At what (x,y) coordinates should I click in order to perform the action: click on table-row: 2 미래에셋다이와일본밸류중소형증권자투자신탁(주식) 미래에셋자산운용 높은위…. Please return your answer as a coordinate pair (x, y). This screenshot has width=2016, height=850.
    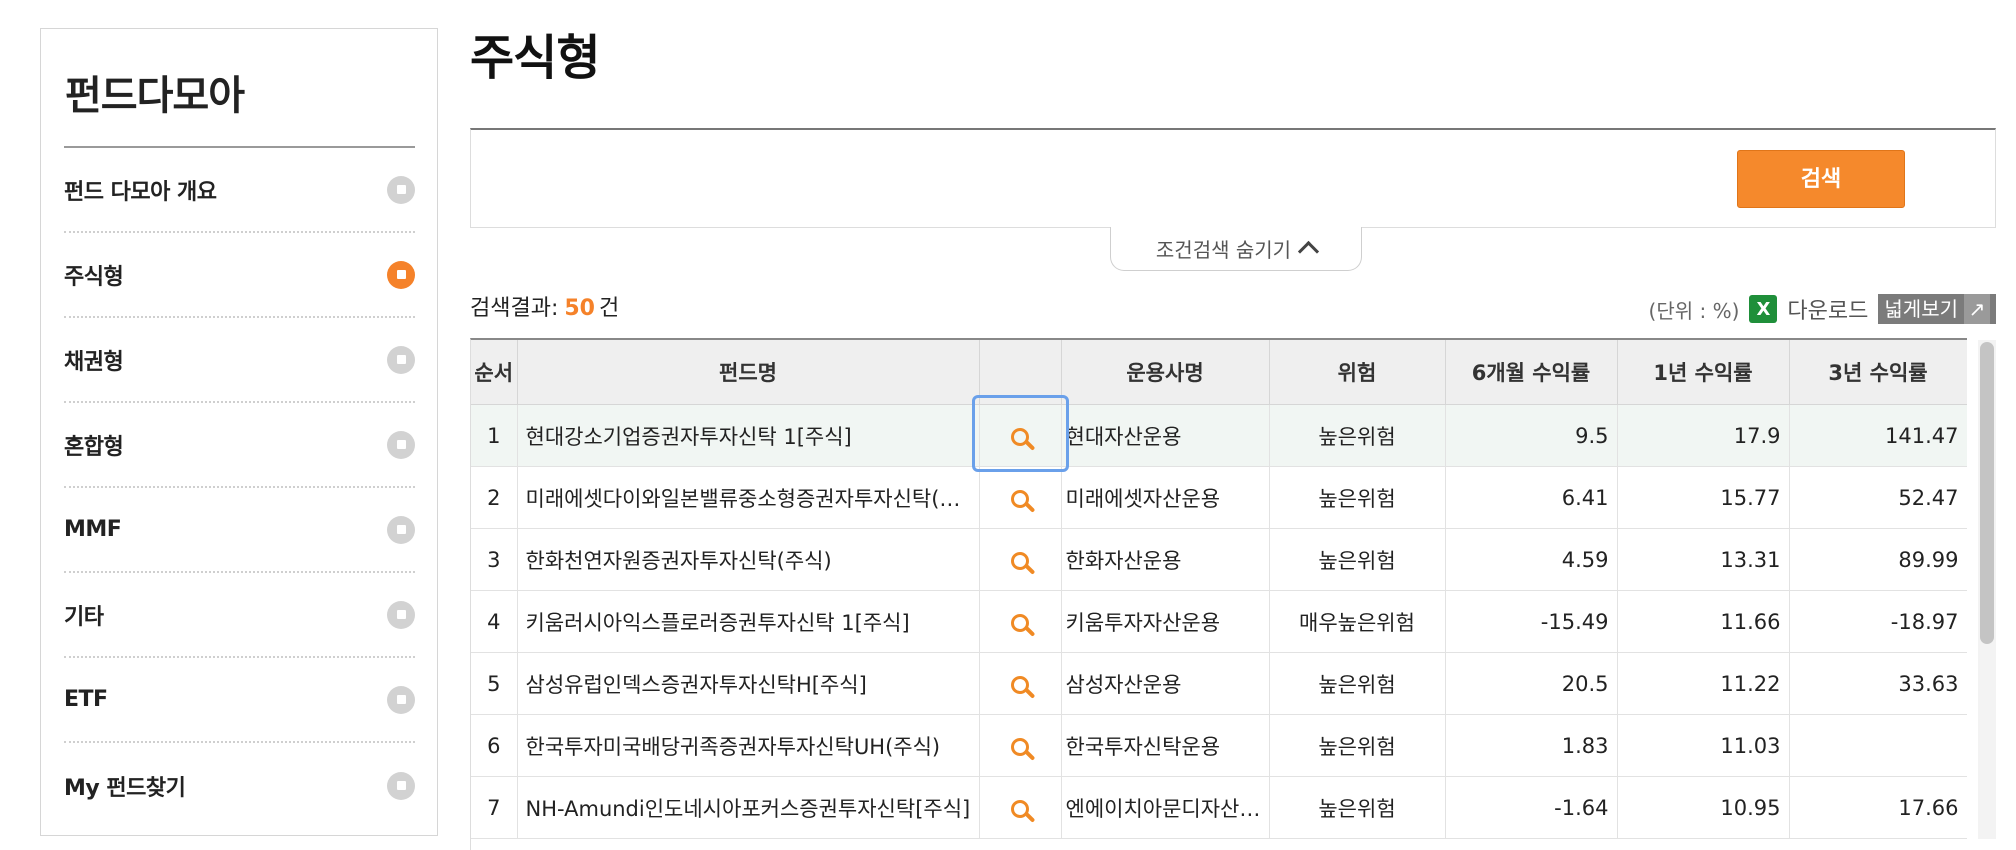
    Looking at the image, I should click on (1219, 497).